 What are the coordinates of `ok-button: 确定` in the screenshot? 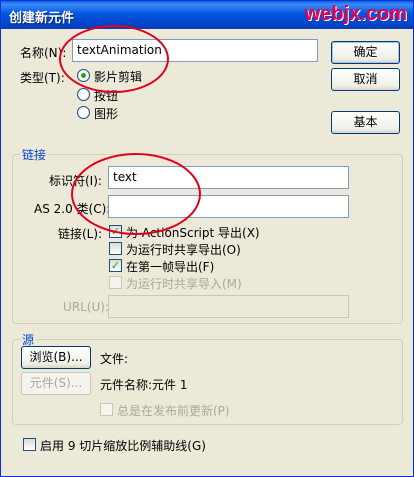 It's located at (365, 52).